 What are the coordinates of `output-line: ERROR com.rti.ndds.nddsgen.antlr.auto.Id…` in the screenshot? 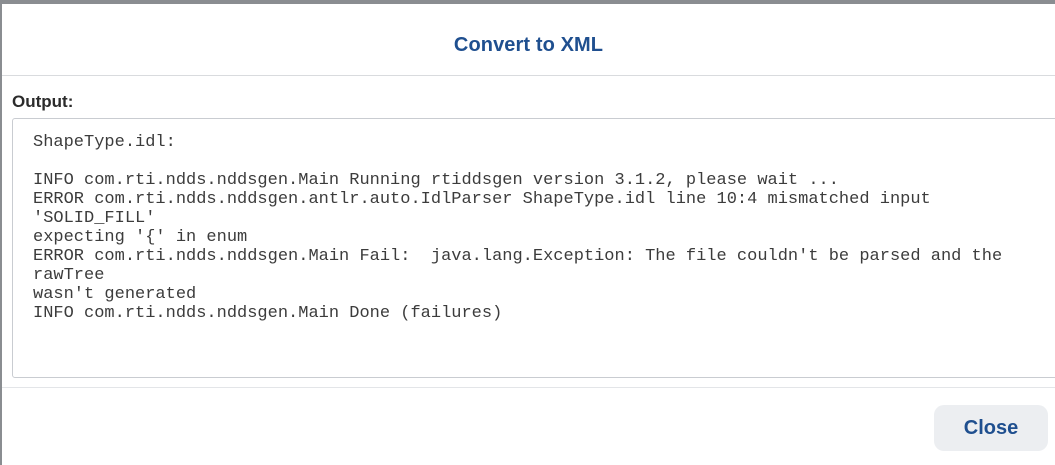 It's located at (487, 209).